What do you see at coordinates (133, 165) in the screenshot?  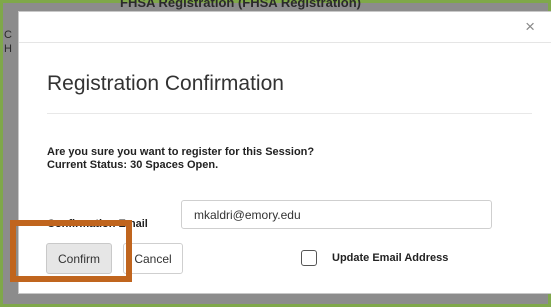 I see `current-status-text: Current Status: 30 Spaces Open.` at bounding box center [133, 165].